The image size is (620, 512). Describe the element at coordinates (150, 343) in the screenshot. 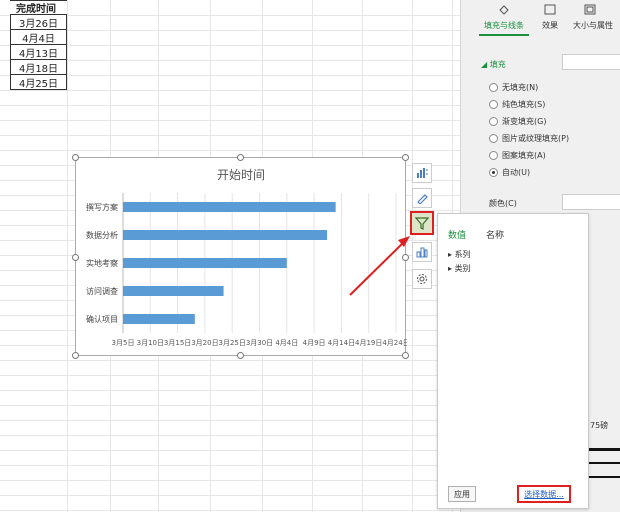

I see `x-tick-label: 3月10日` at that location.